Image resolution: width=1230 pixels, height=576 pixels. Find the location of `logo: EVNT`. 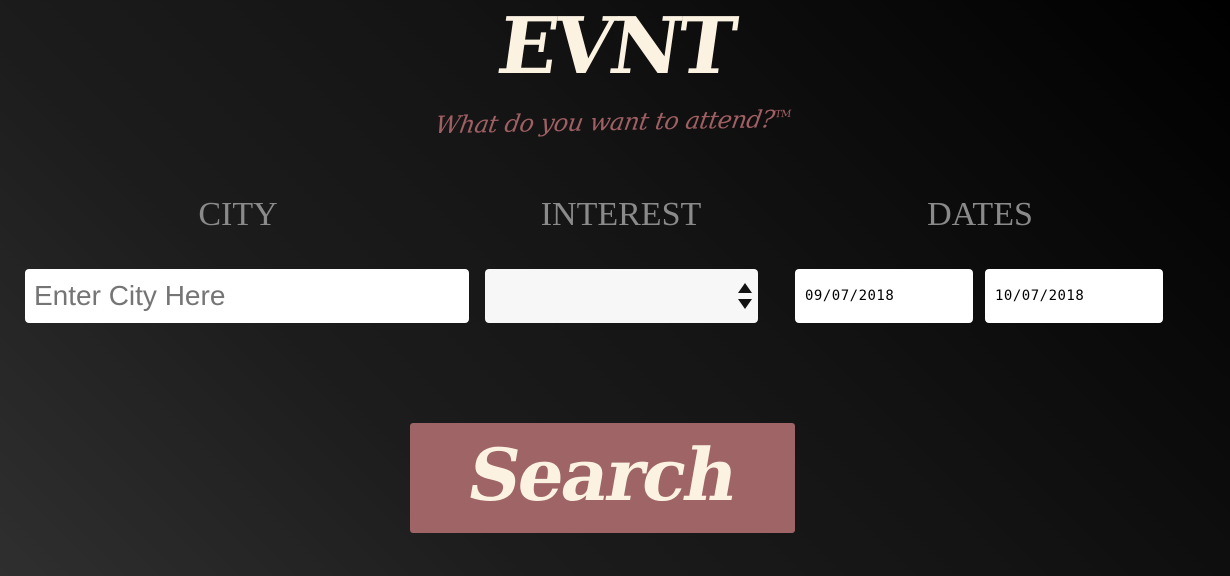

logo: EVNT is located at coordinates (615, 46).